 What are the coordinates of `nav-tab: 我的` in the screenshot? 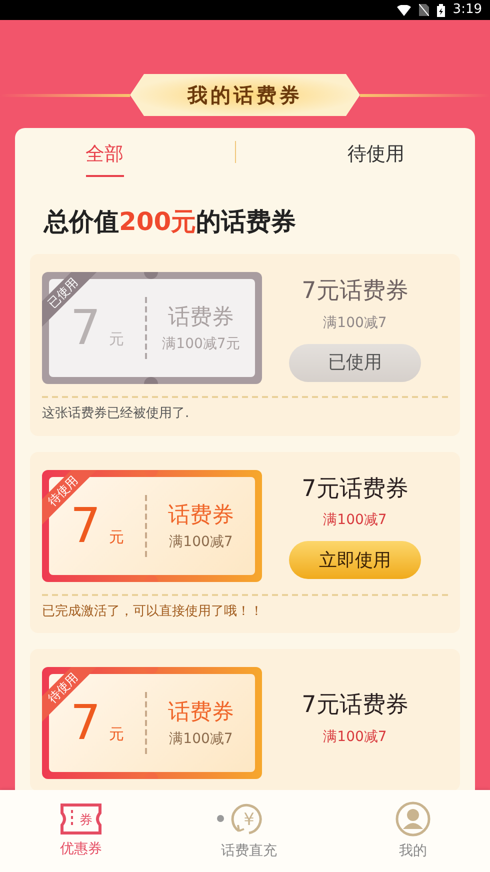 It's located at (413, 831).